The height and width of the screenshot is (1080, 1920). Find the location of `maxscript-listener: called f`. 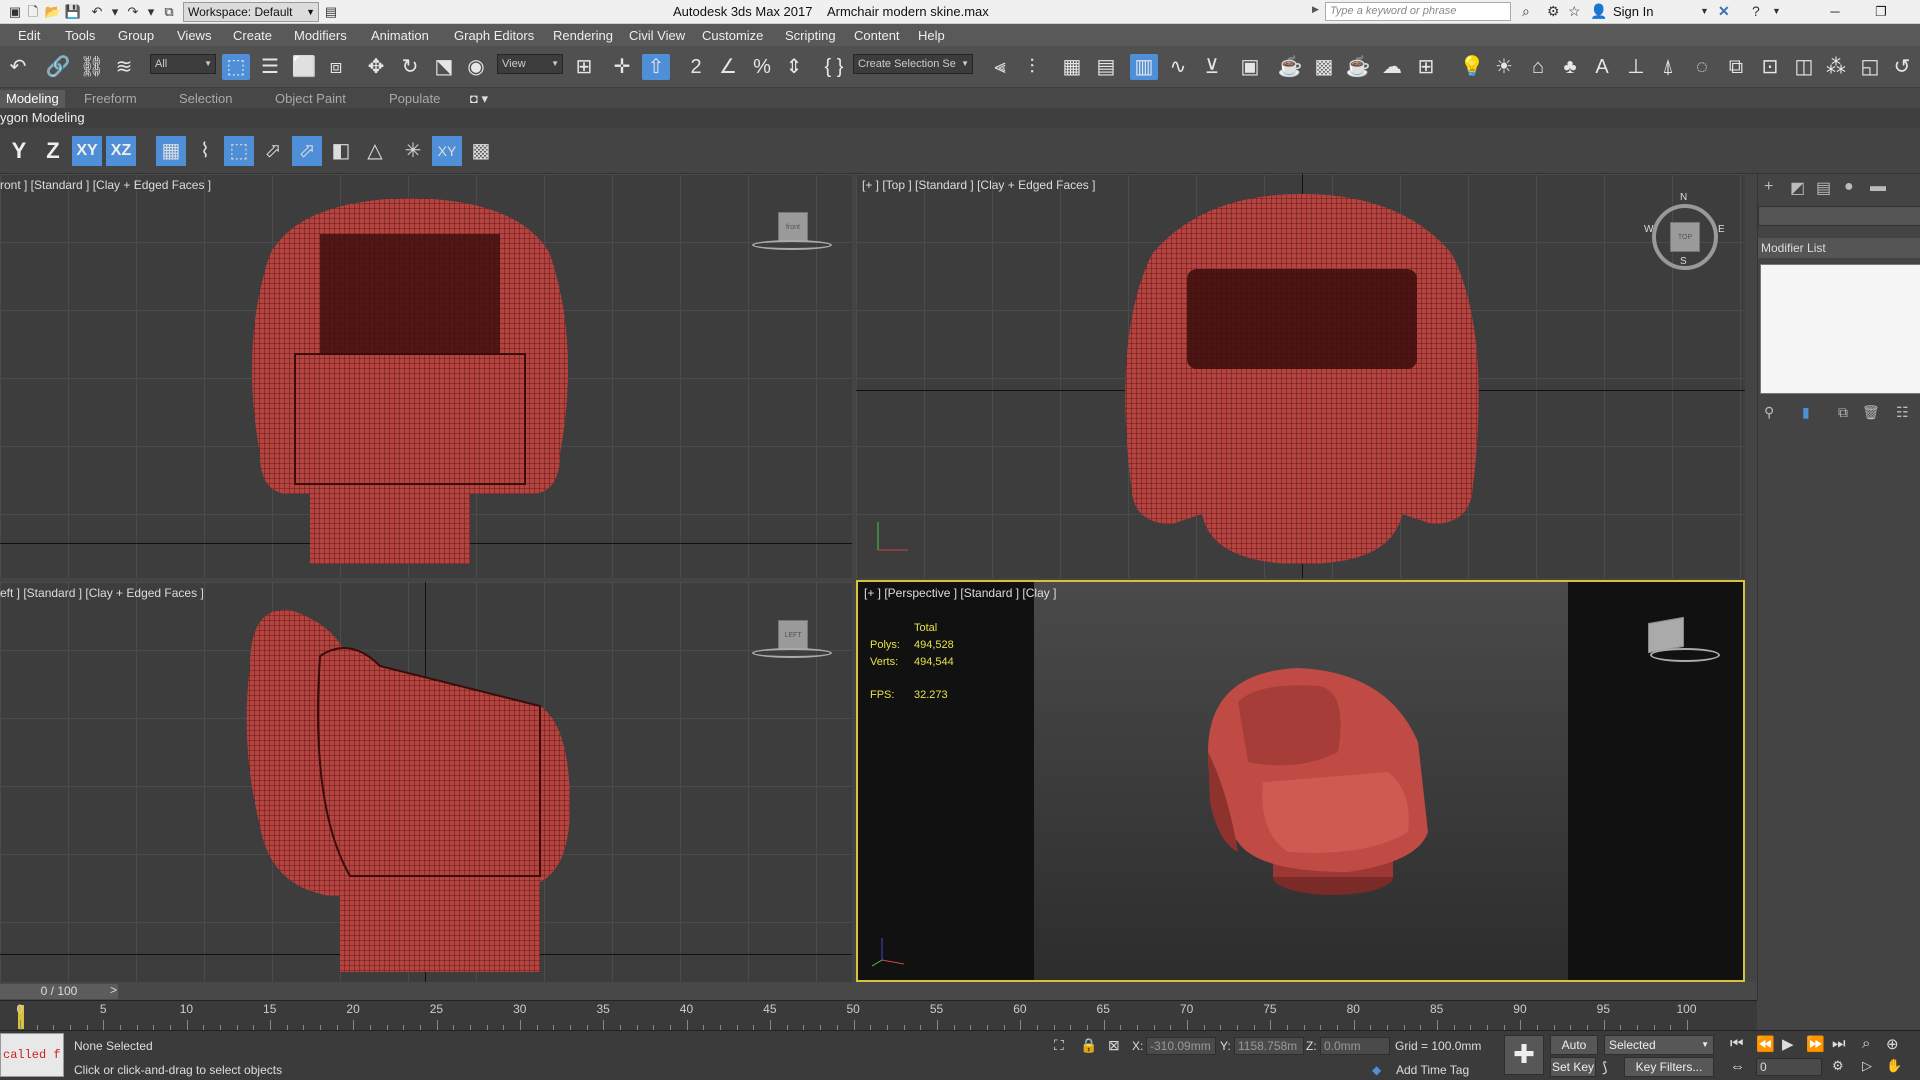

maxscript-listener: called f is located at coordinates (32, 1055).